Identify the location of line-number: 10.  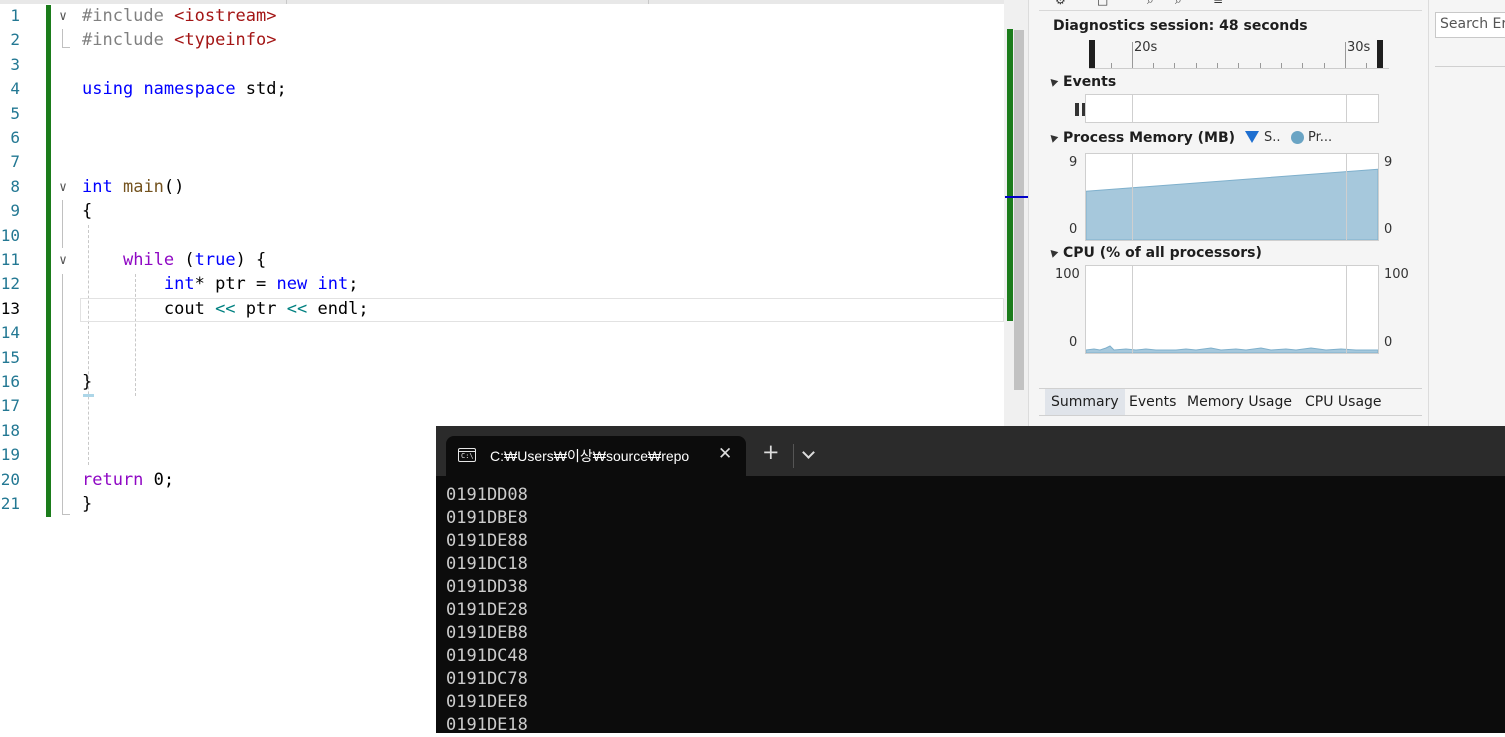
(10, 235).